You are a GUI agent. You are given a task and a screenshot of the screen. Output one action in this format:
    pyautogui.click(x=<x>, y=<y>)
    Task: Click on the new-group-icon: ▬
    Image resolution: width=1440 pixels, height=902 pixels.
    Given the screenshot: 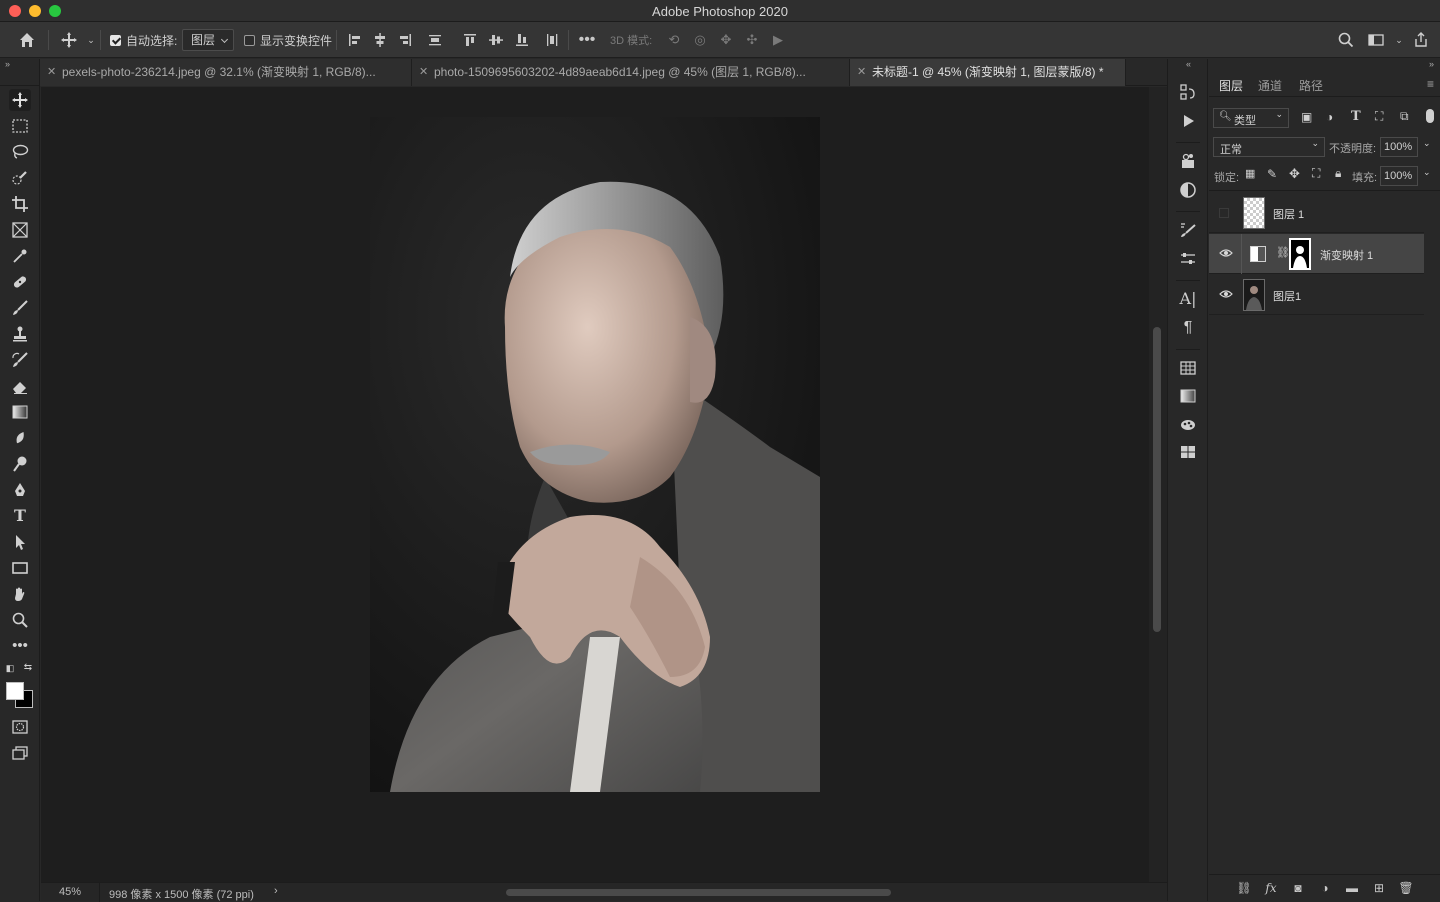 What is the action you would take?
    pyautogui.click(x=1352, y=888)
    